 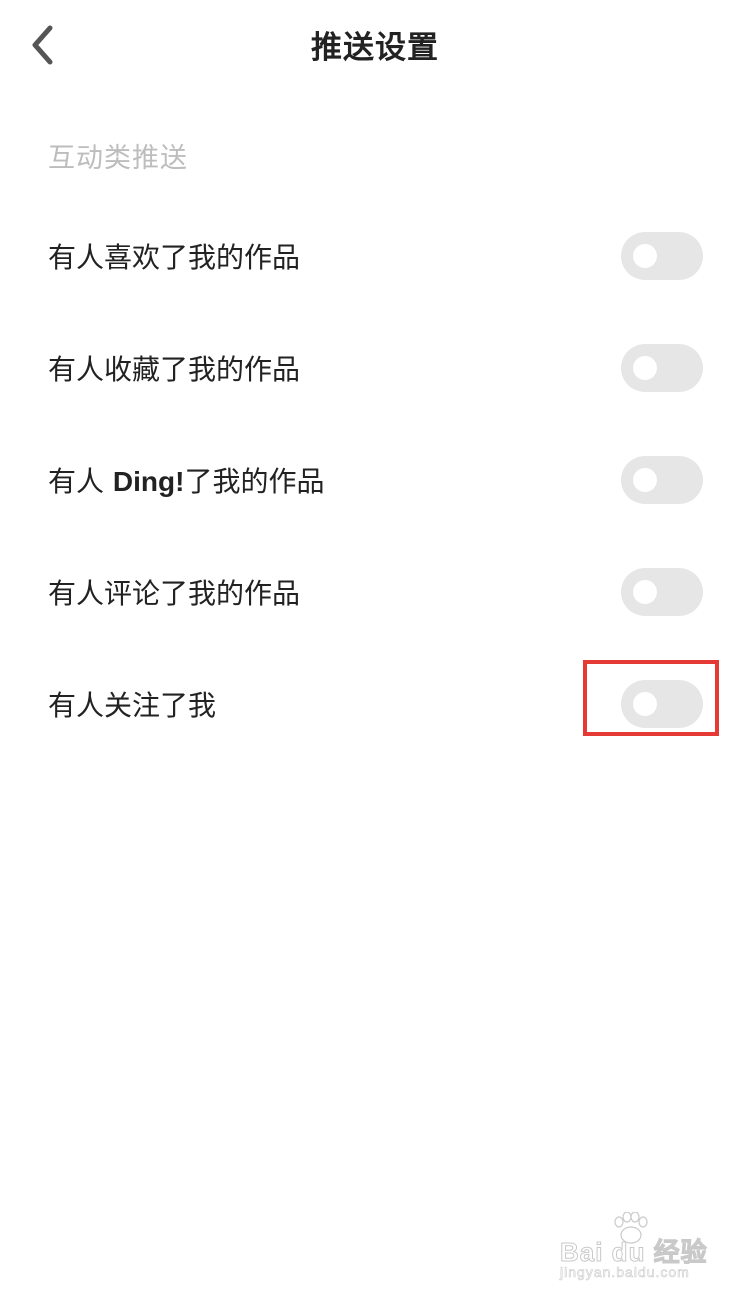 I want to click on setting-label-prefix: 有人, so click(x=80, y=481).